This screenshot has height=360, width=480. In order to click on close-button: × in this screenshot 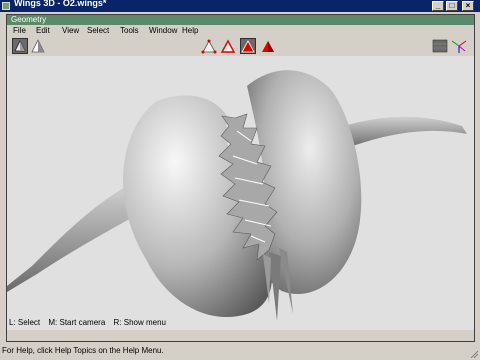, I will do `click(468, 6)`.